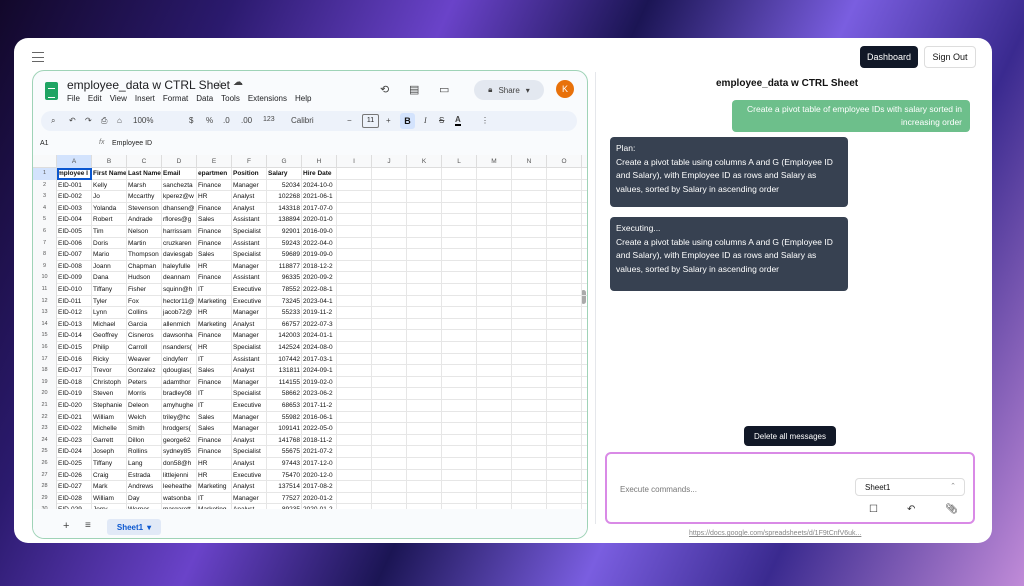  I want to click on cell: Tyler, so click(109, 301).